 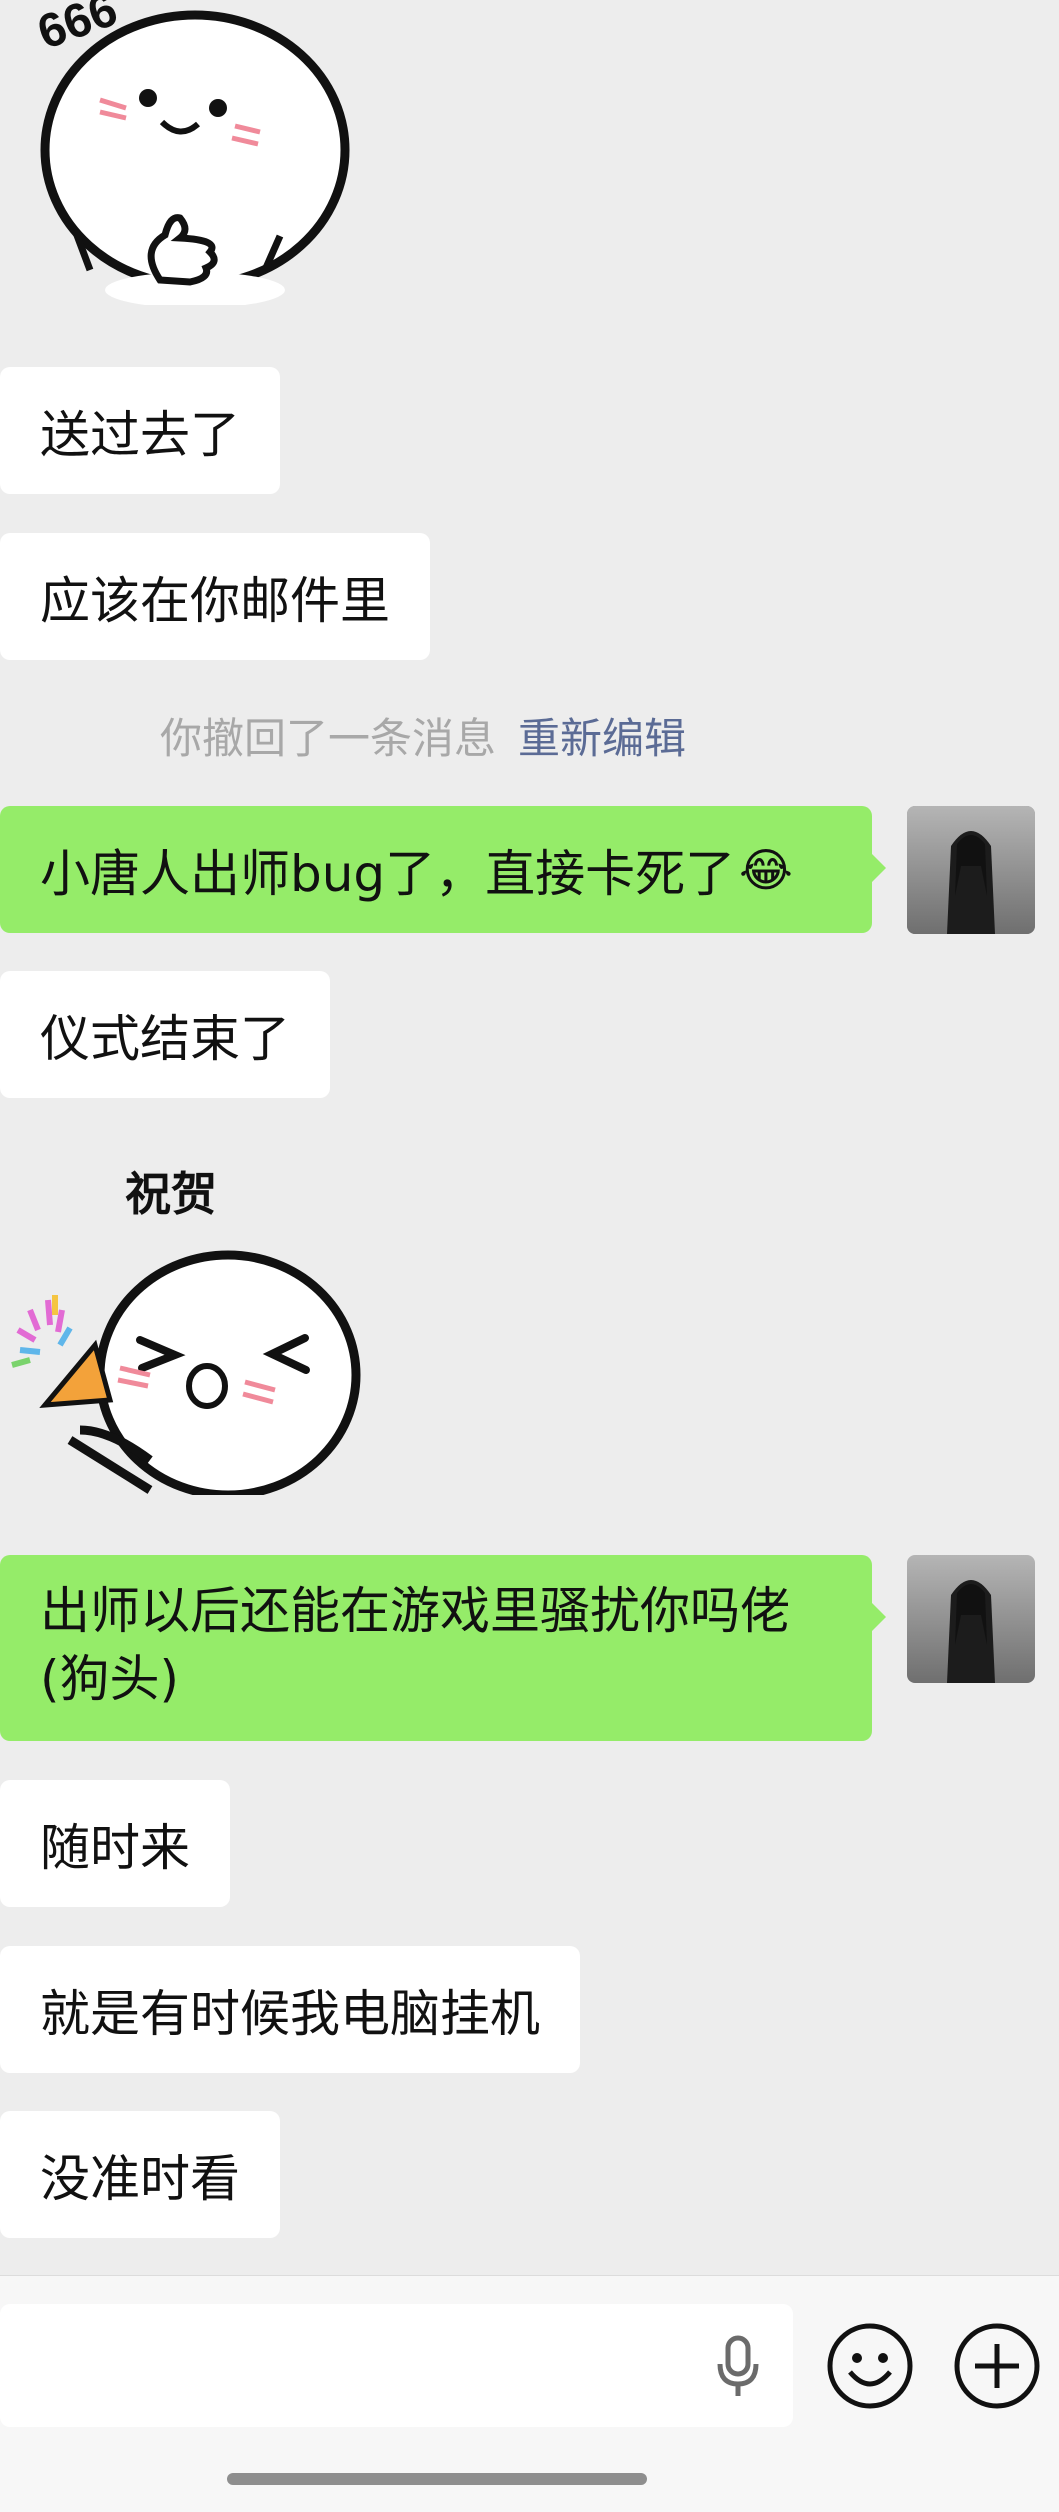 What do you see at coordinates (766, 869) in the screenshot?
I see `laugh-cry-emoji-icon: 😂` at bounding box center [766, 869].